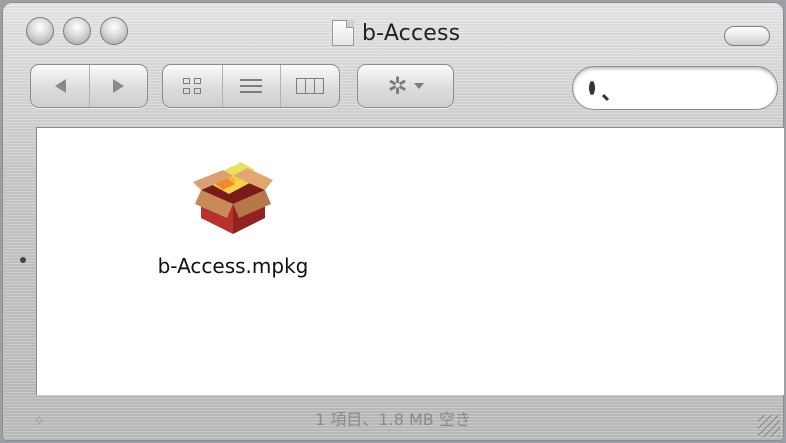 The width and height of the screenshot is (786, 443). I want to click on gear-icon: ✲, so click(397, 86).